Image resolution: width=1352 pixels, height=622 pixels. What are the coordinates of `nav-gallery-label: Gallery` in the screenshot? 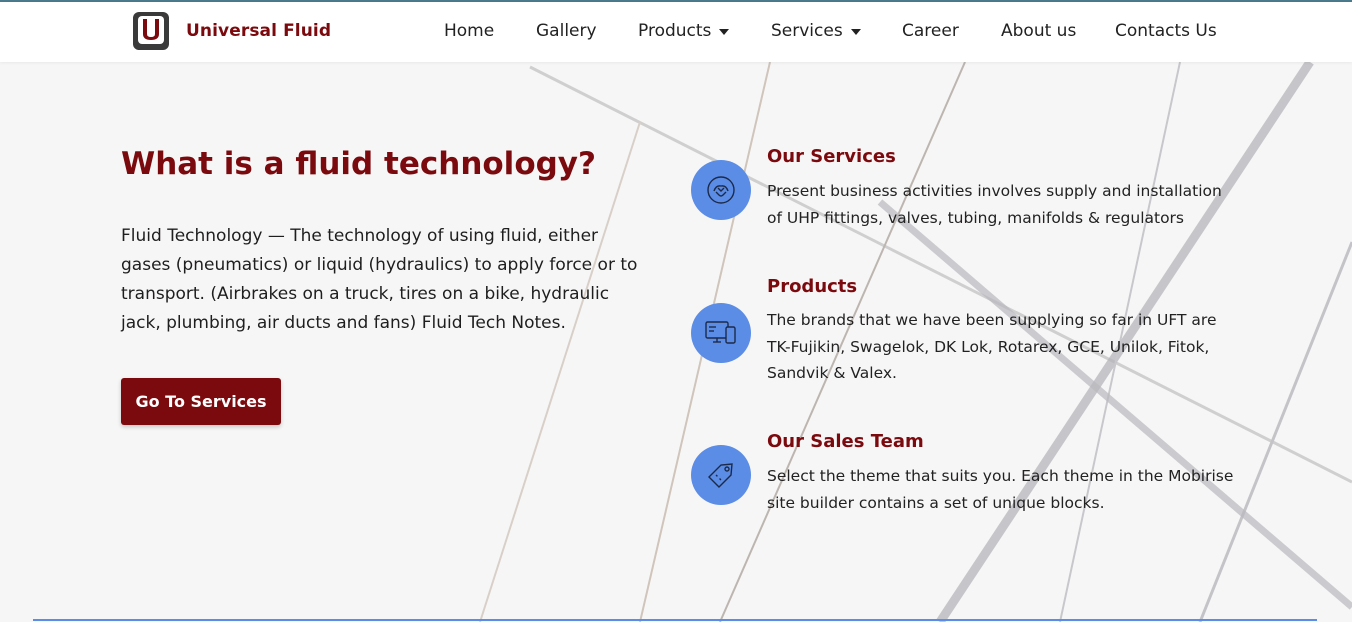 It's located at (566, 31).